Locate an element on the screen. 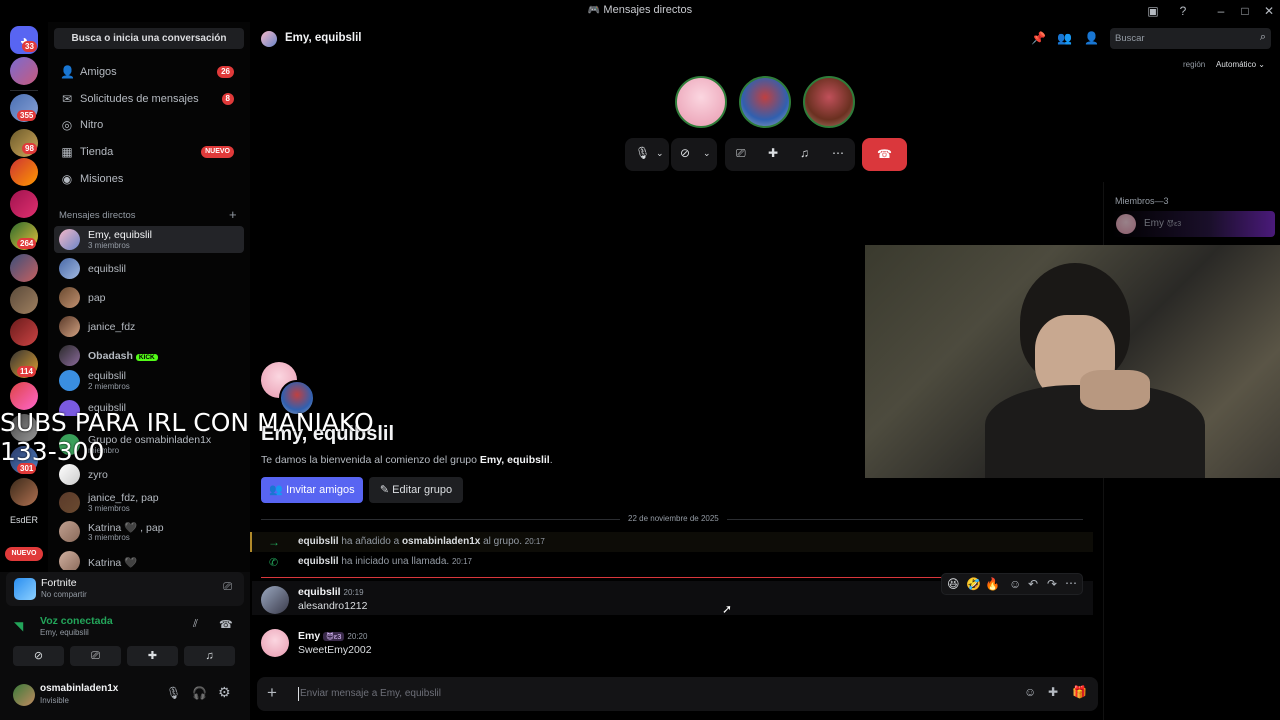 This screenshot has width=1280, height=720. camera-control: ⊘ ⌄ is located at coordinates (694, 154).